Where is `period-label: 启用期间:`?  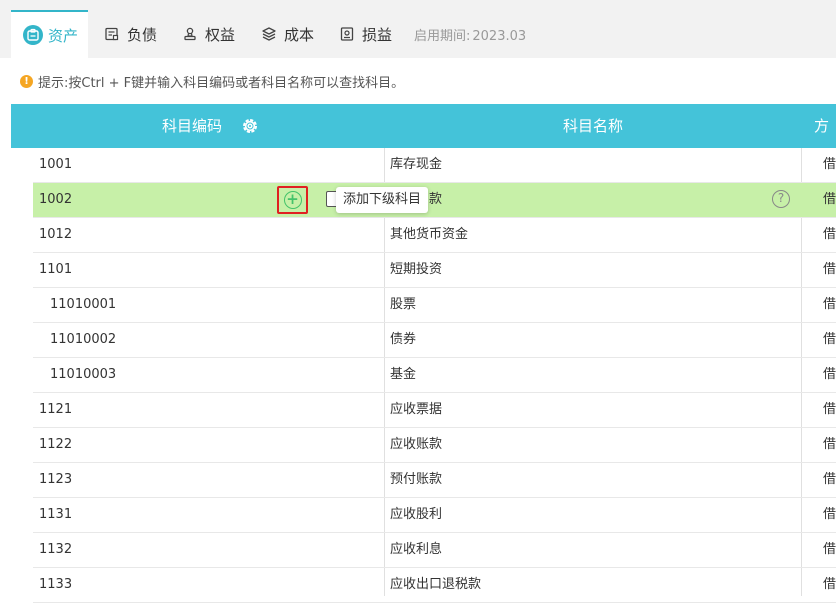
period-label: 启用期间: is located at coordinates (442, 36).